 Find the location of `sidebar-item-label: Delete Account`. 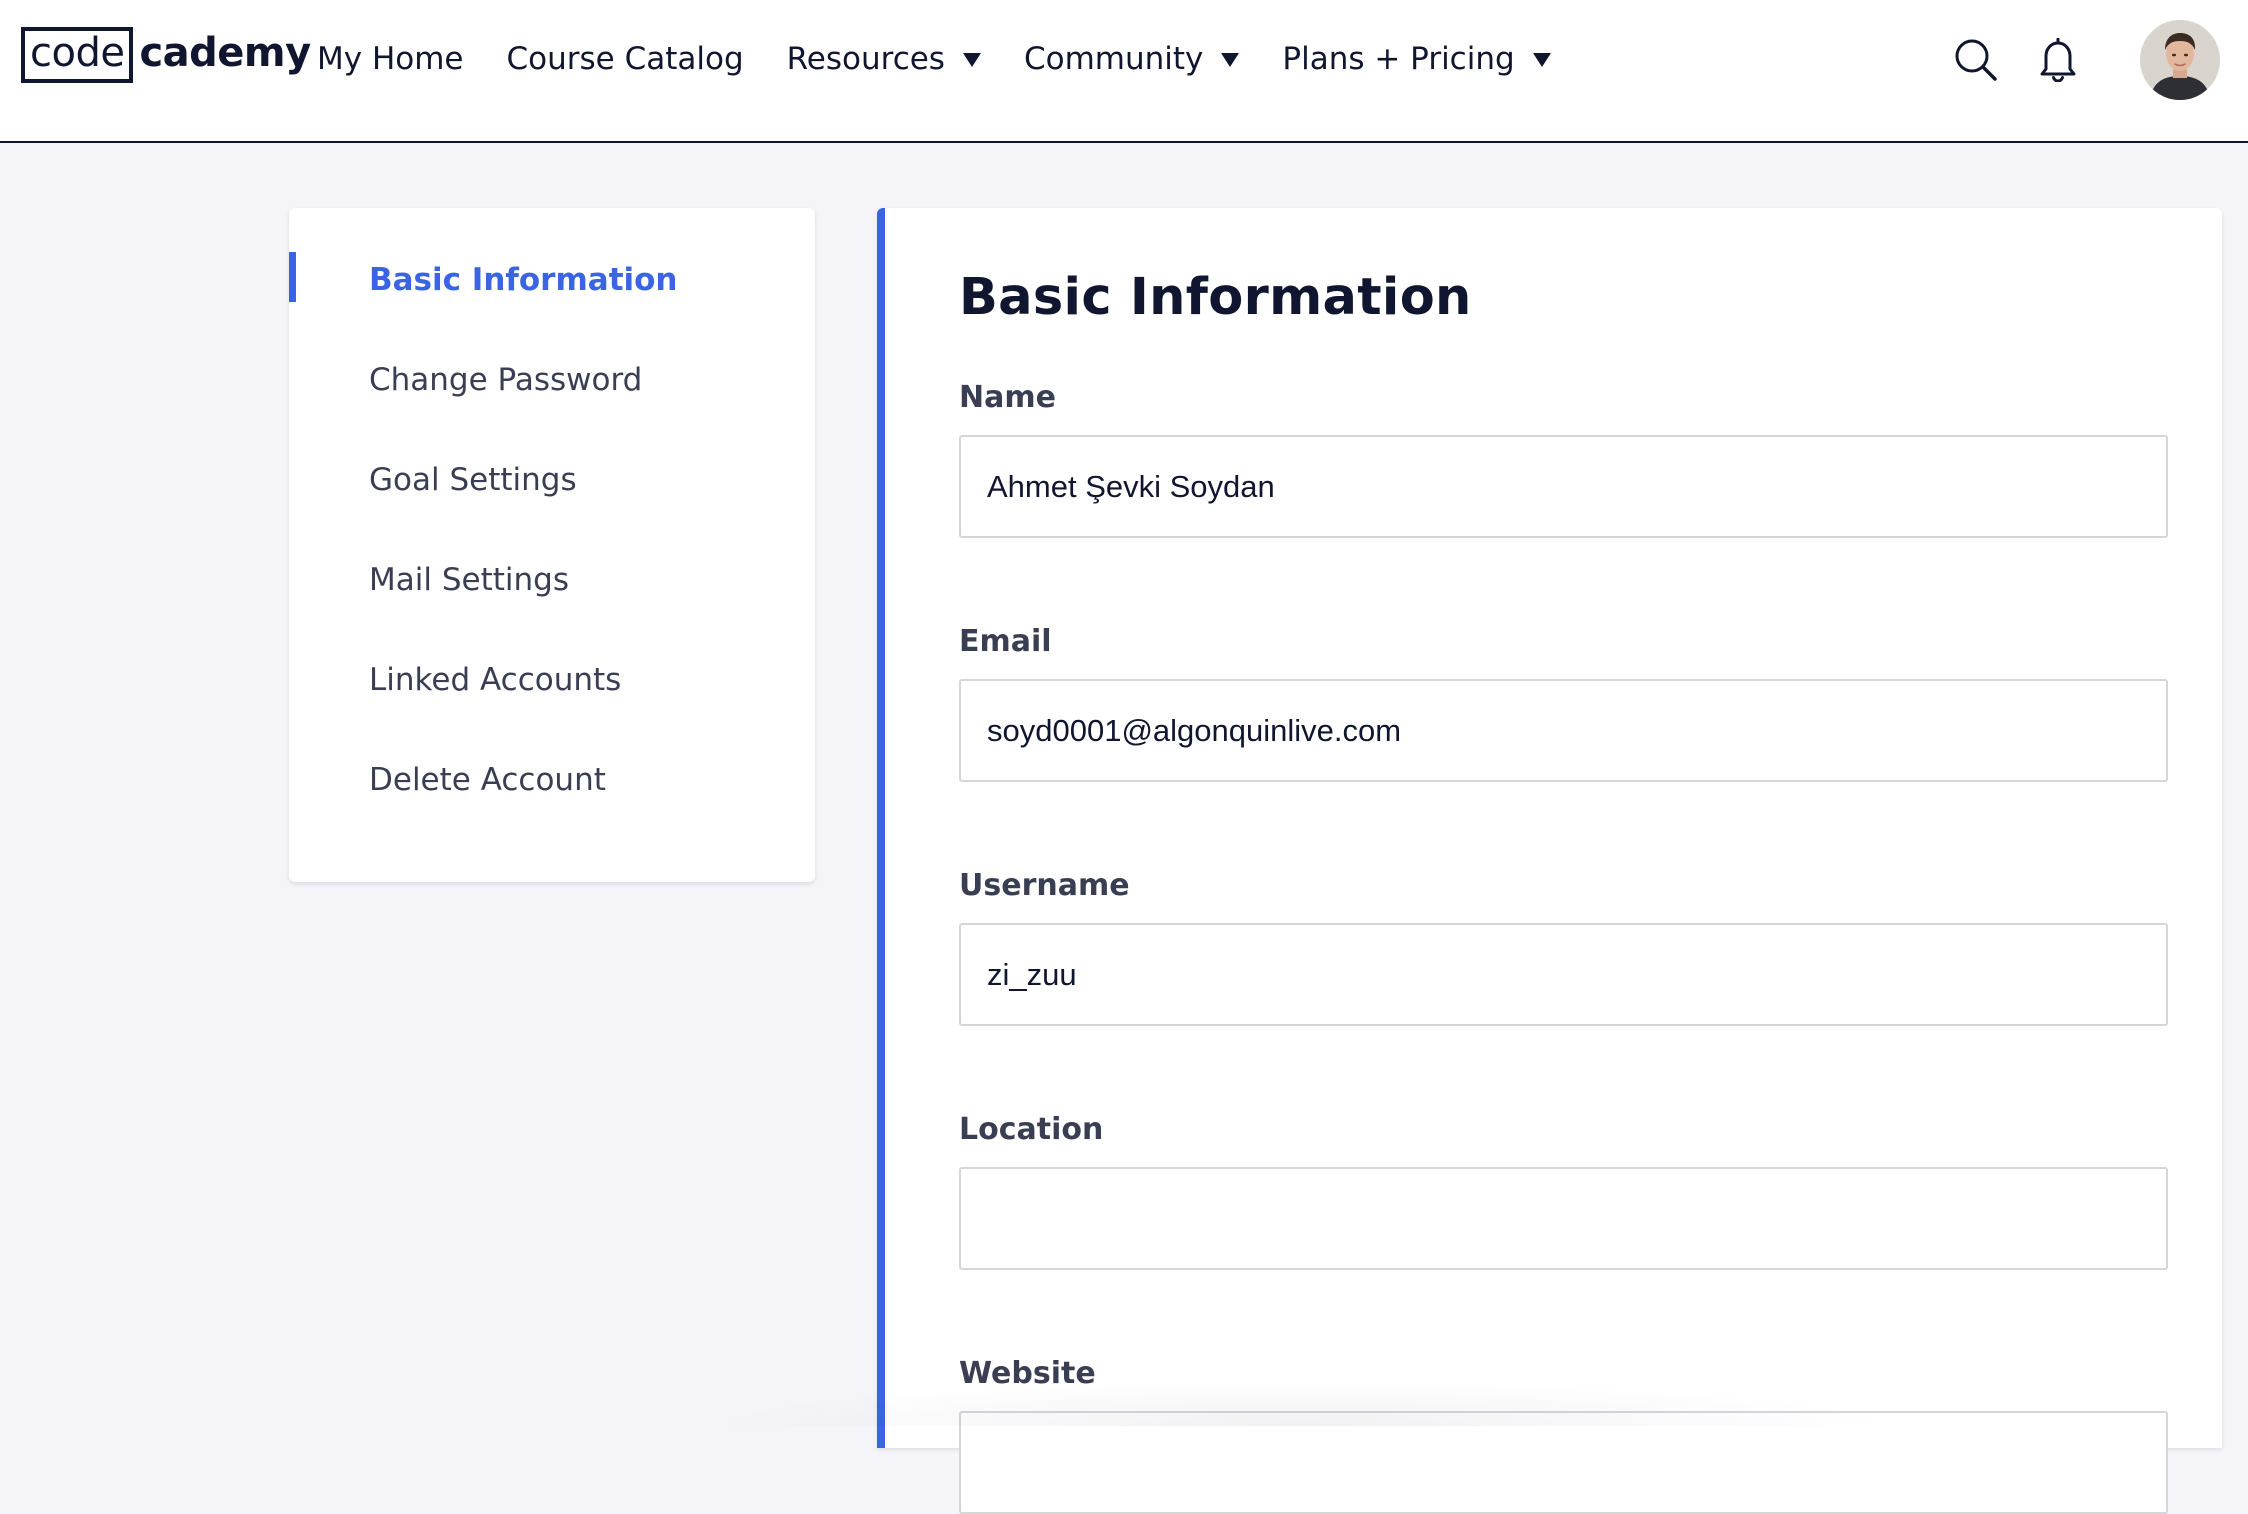

sidebar-item-label: Delete Account is located at coordinates (487, 780).